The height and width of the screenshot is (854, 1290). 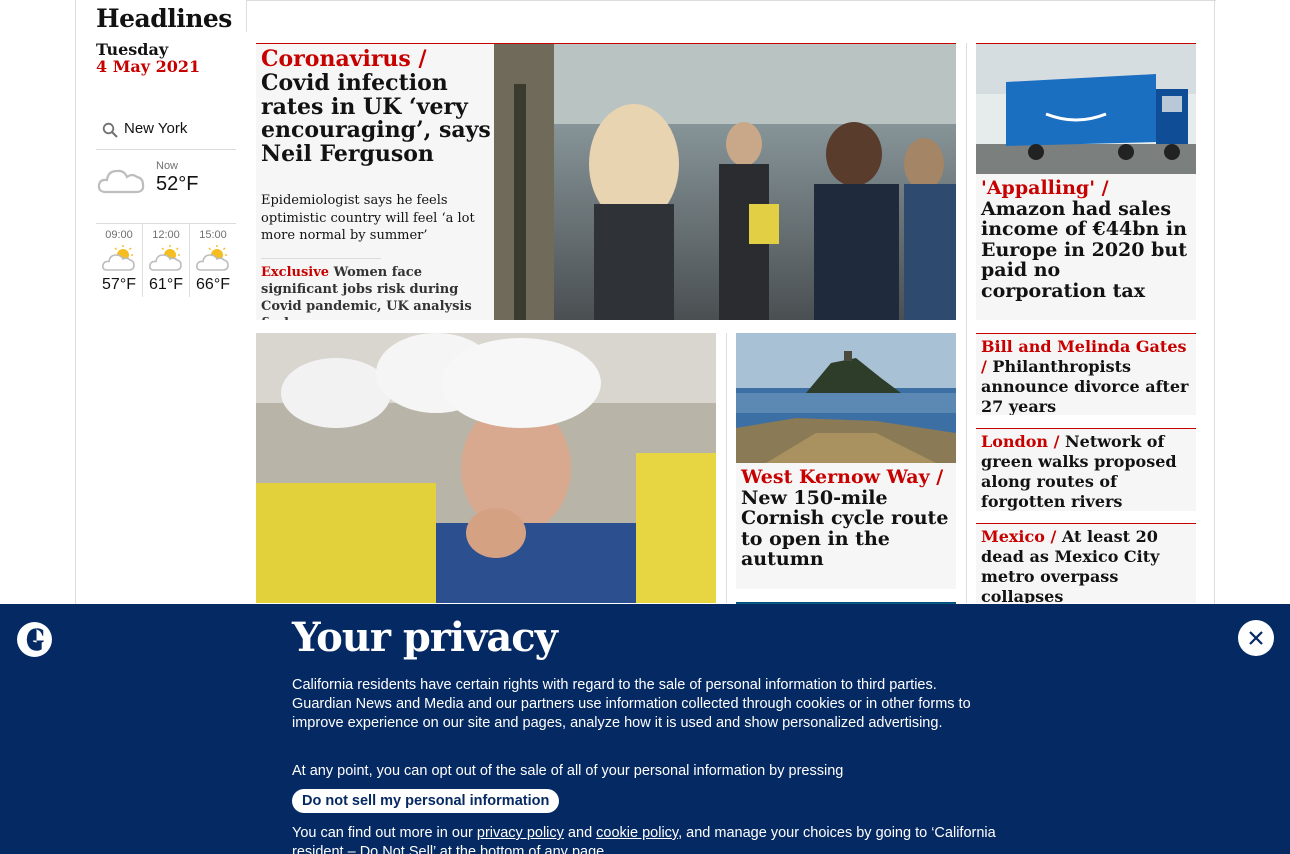 I want to click on hardhat-workers-photo, so click(x=486, y=468).